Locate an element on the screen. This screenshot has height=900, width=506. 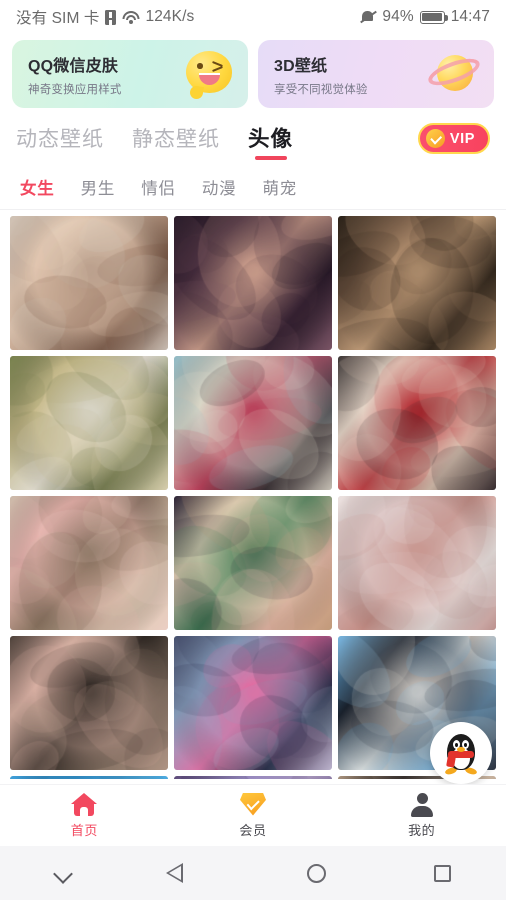
portrait-woman-shoulder is located at coordinates (89, 283).